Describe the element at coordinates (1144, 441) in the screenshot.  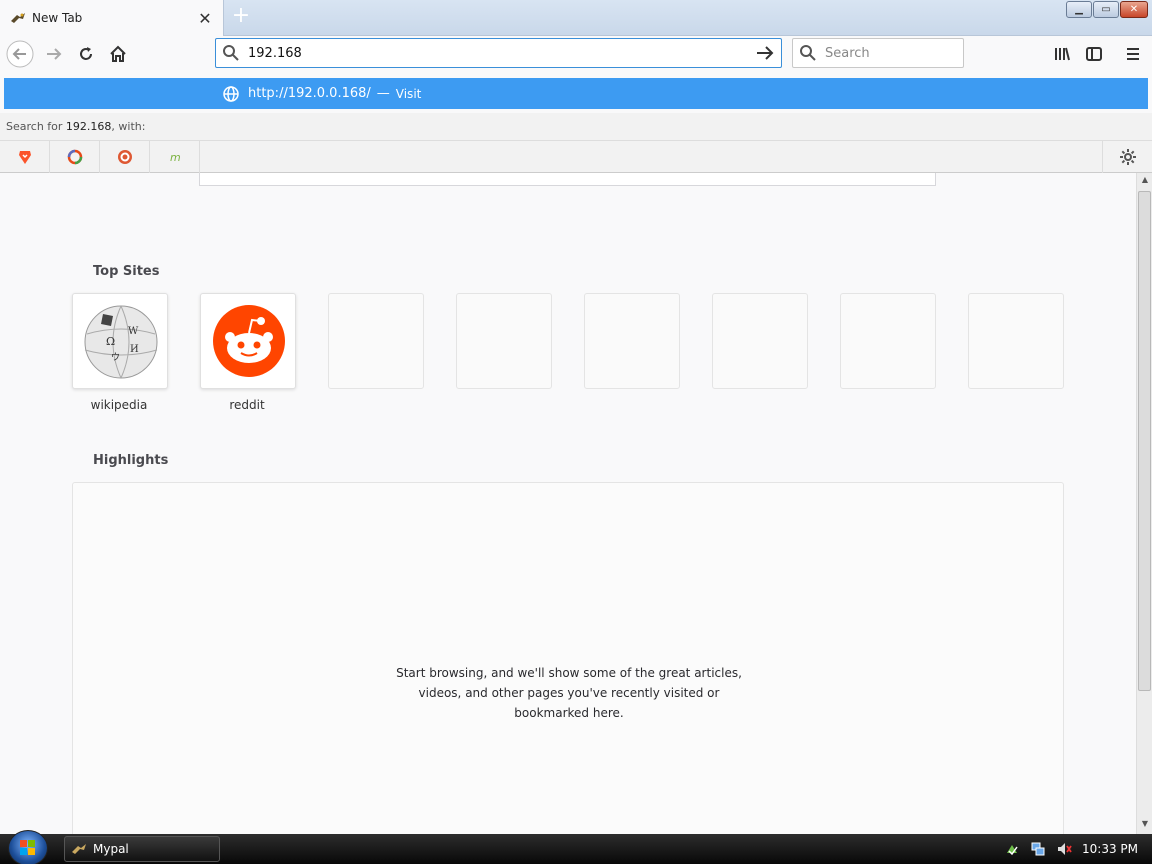
I see `scroll-thumb` at that location.